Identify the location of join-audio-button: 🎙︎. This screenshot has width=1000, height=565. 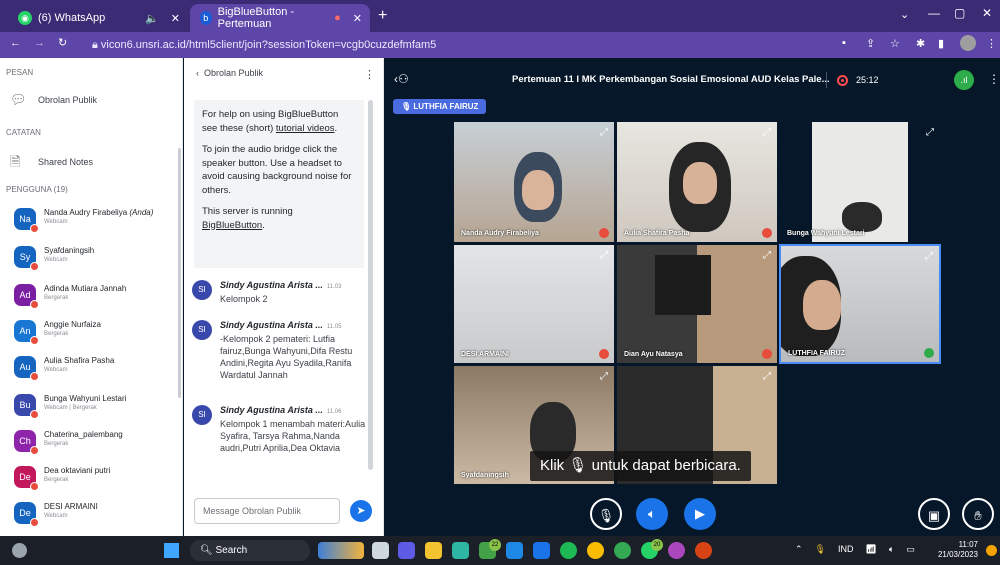
(606, 514).